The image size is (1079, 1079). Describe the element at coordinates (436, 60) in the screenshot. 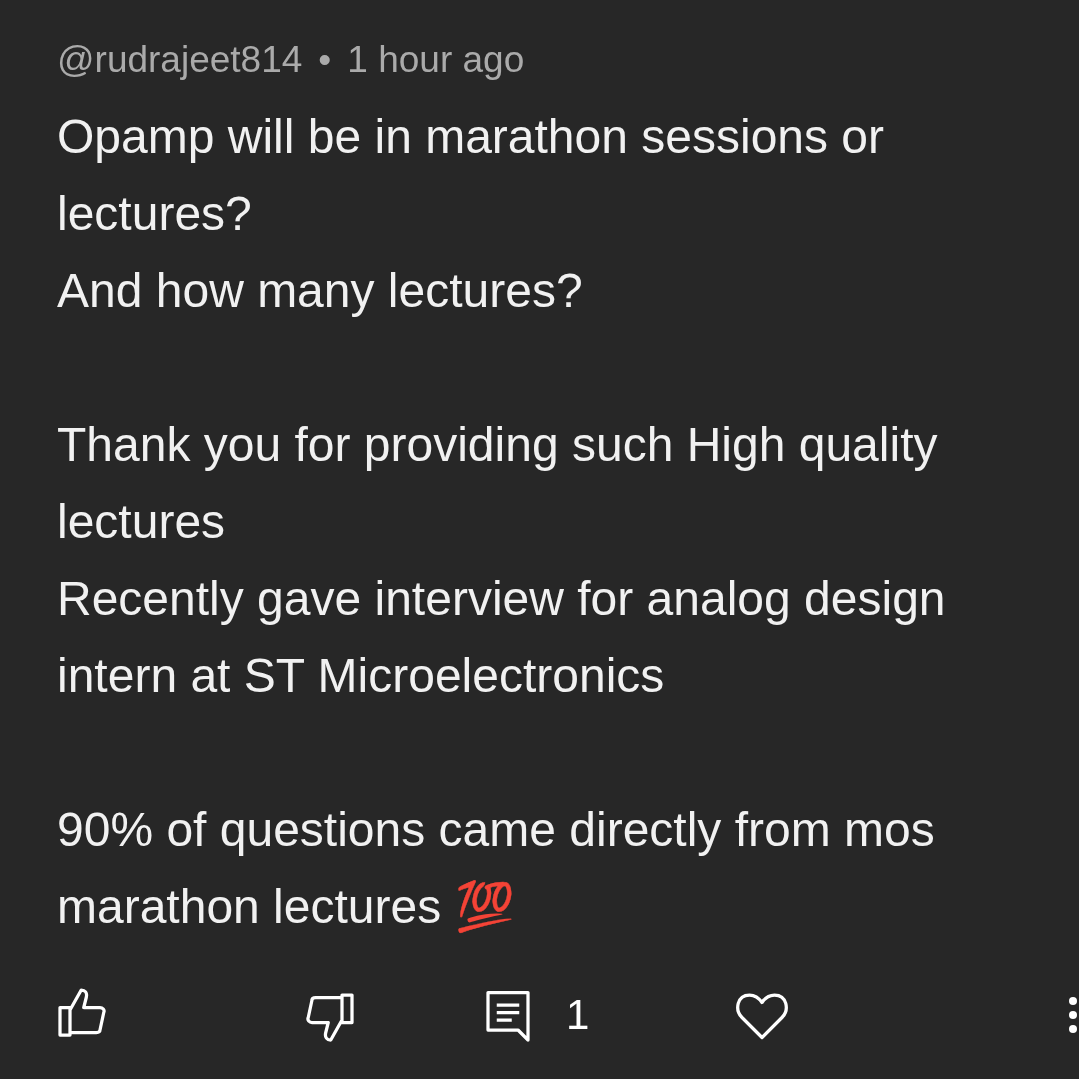

I see `comment-time: 1 hour ago` at that location.